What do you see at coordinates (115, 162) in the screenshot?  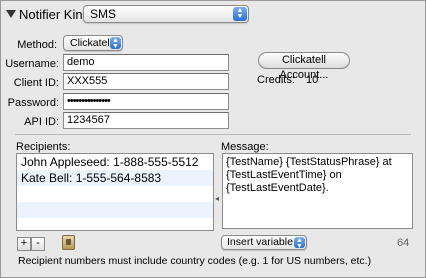 I see `list-item: John Appleseed: 1-888-555-5512` at bounding box center [115, 162].